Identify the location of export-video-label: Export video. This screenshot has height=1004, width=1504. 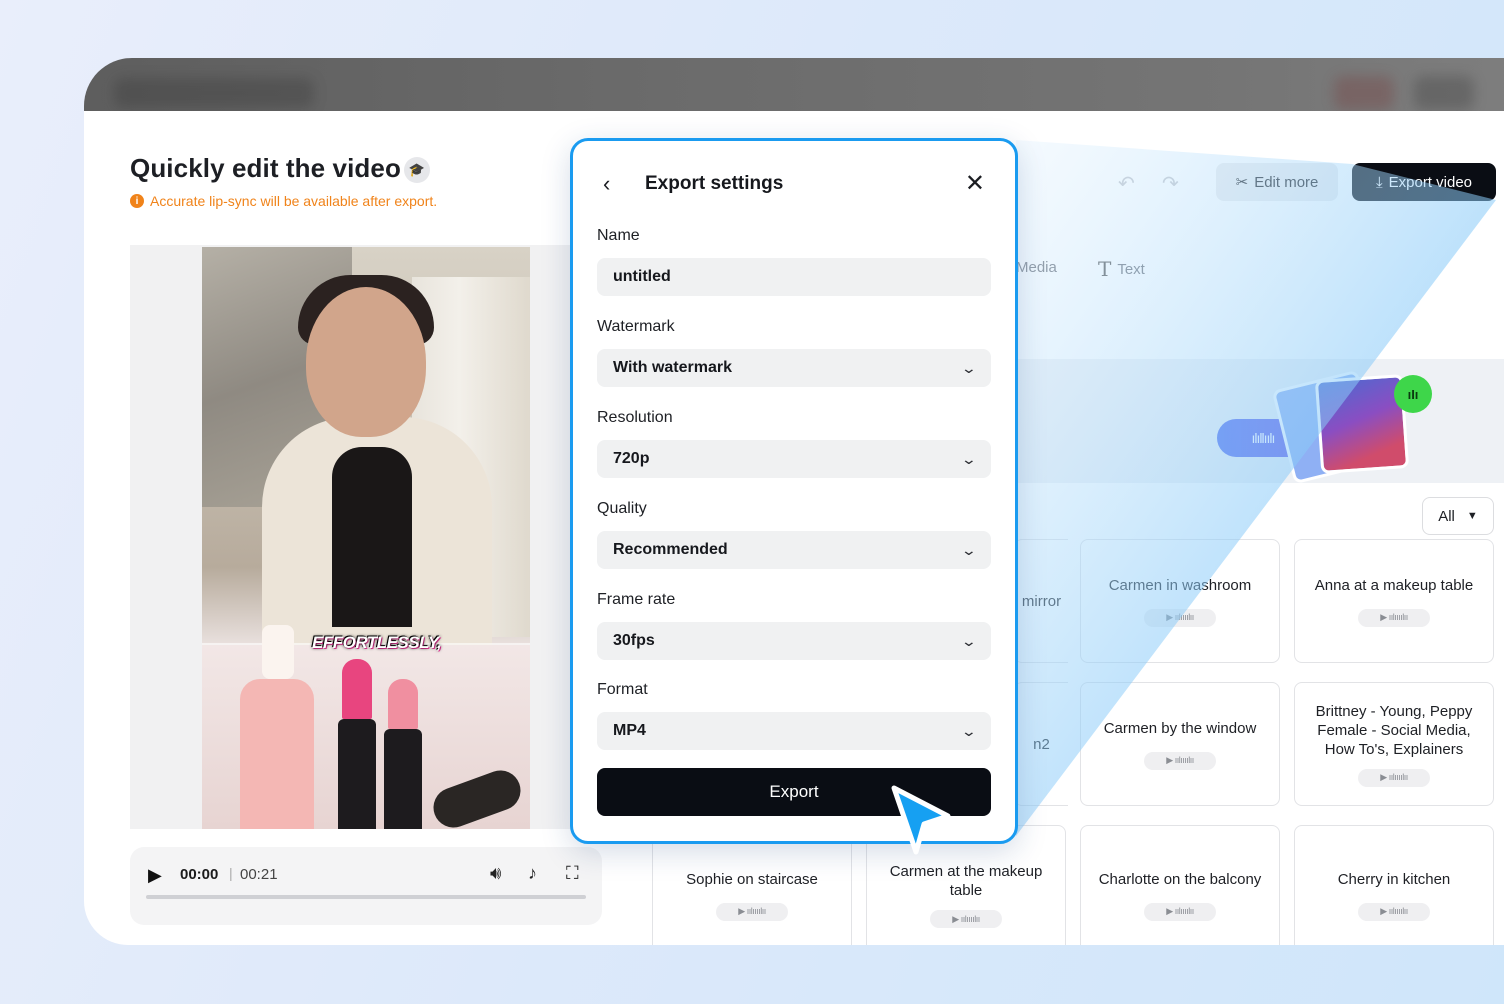
(1430, 182).